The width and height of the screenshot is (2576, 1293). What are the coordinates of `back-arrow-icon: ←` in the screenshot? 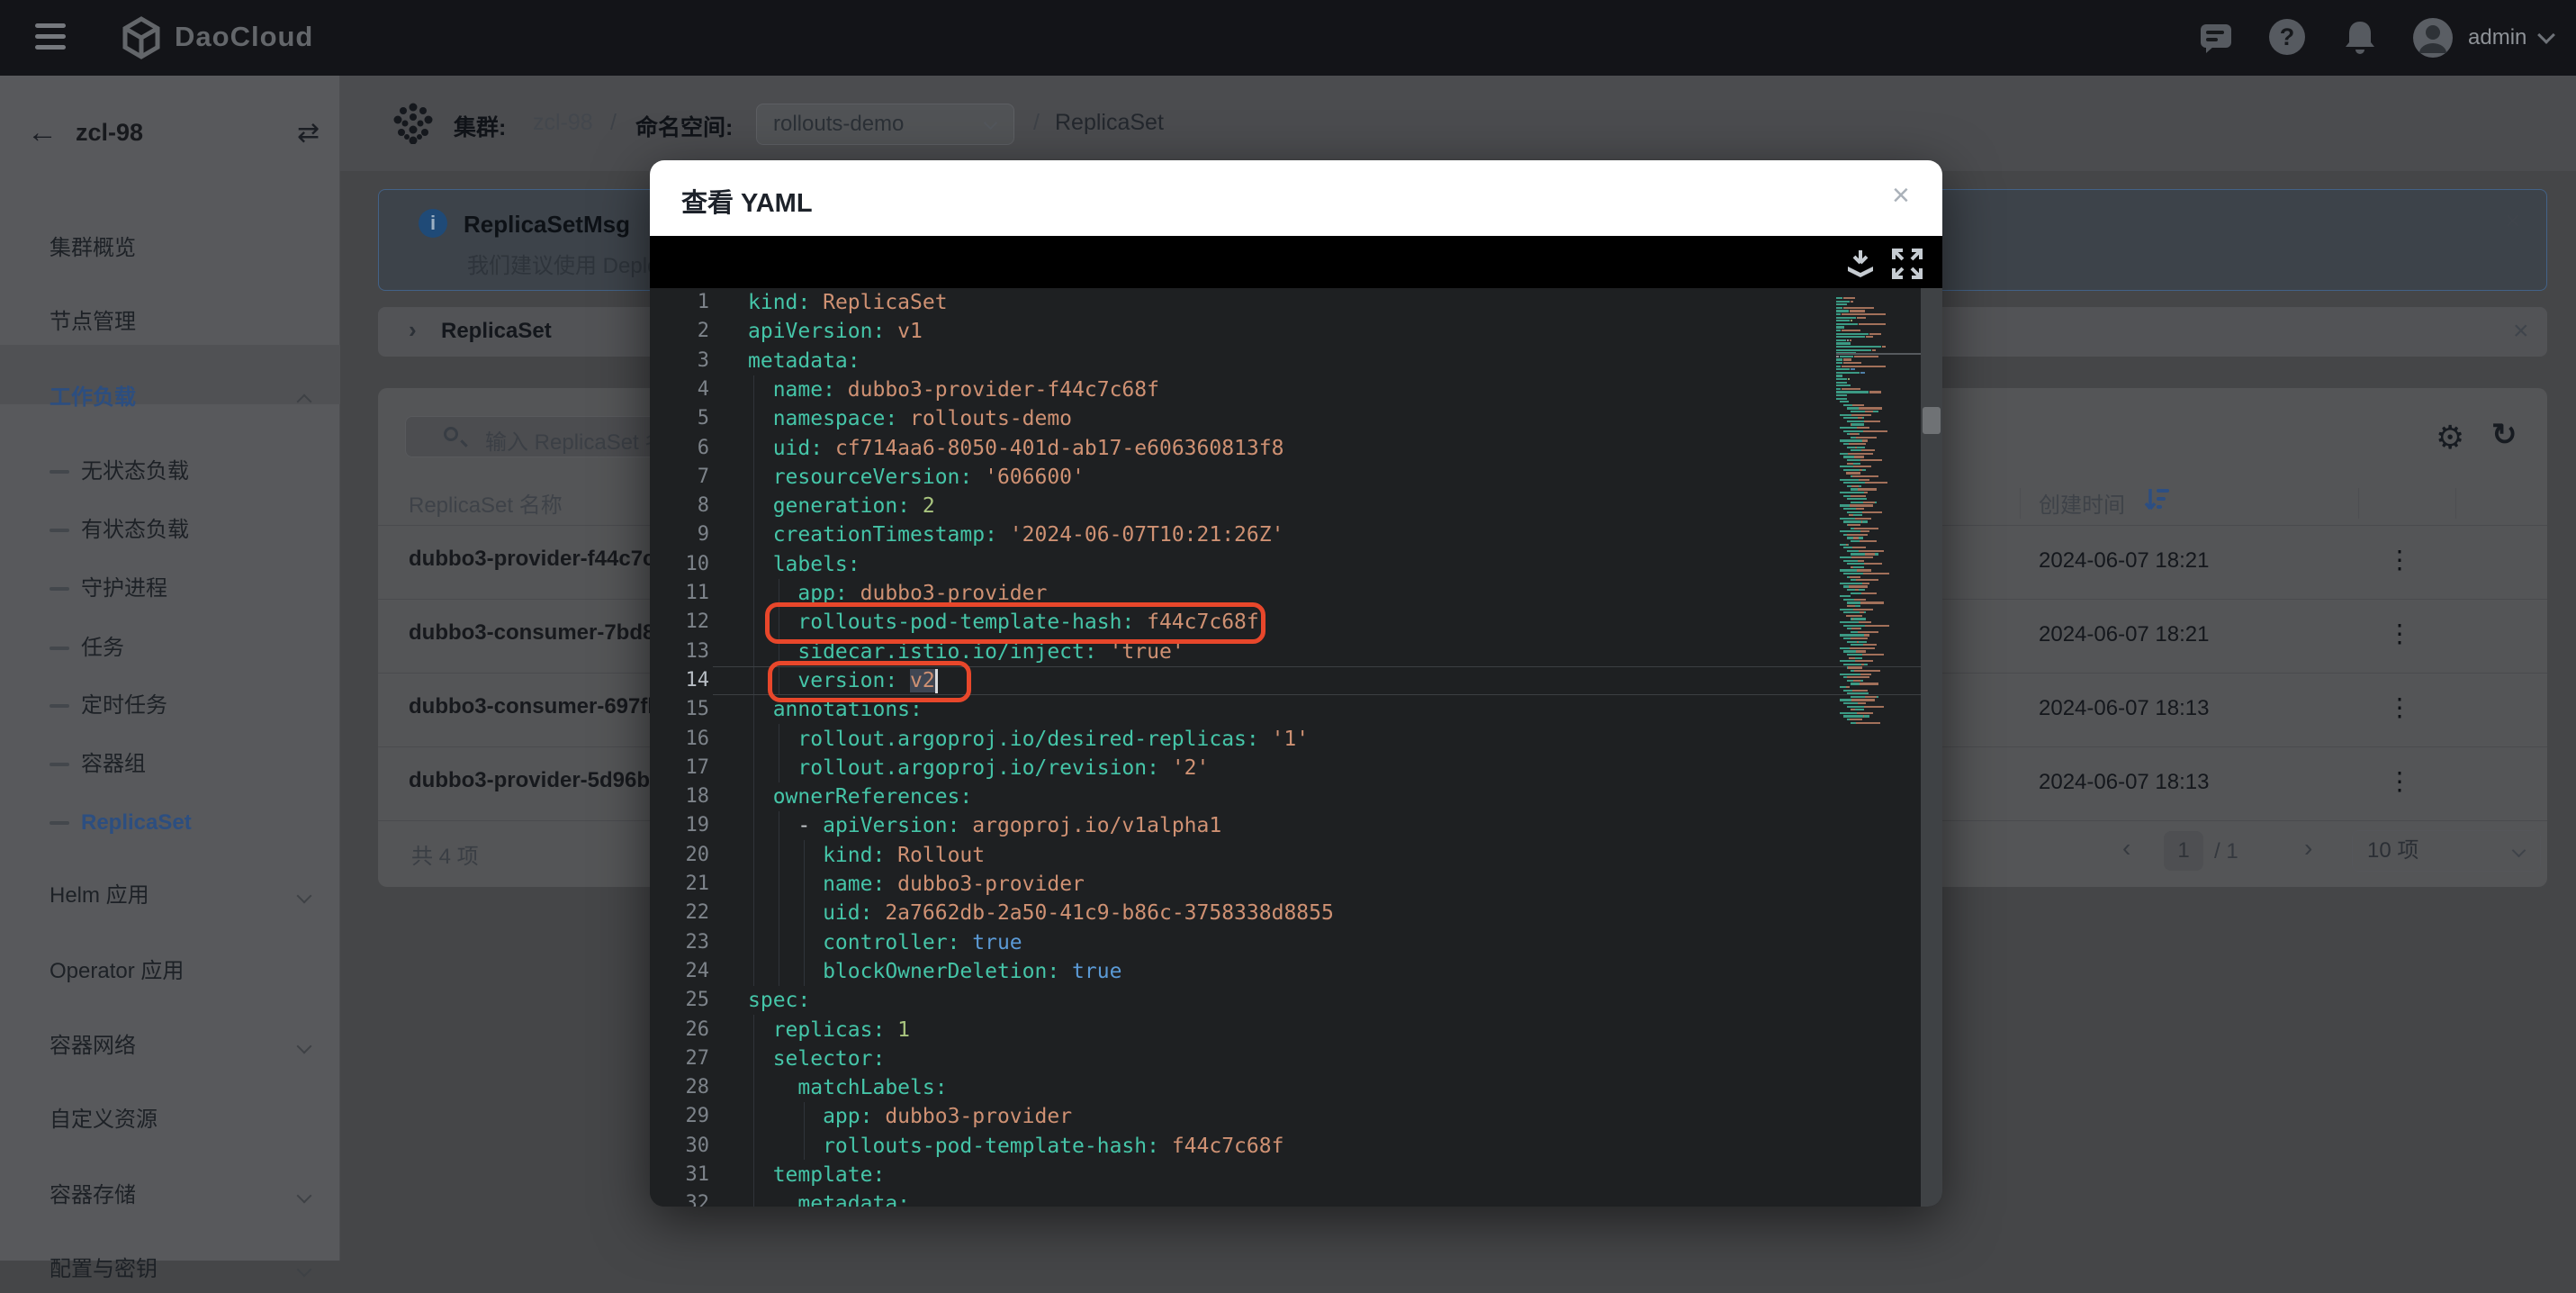 It's located at (42, 132).